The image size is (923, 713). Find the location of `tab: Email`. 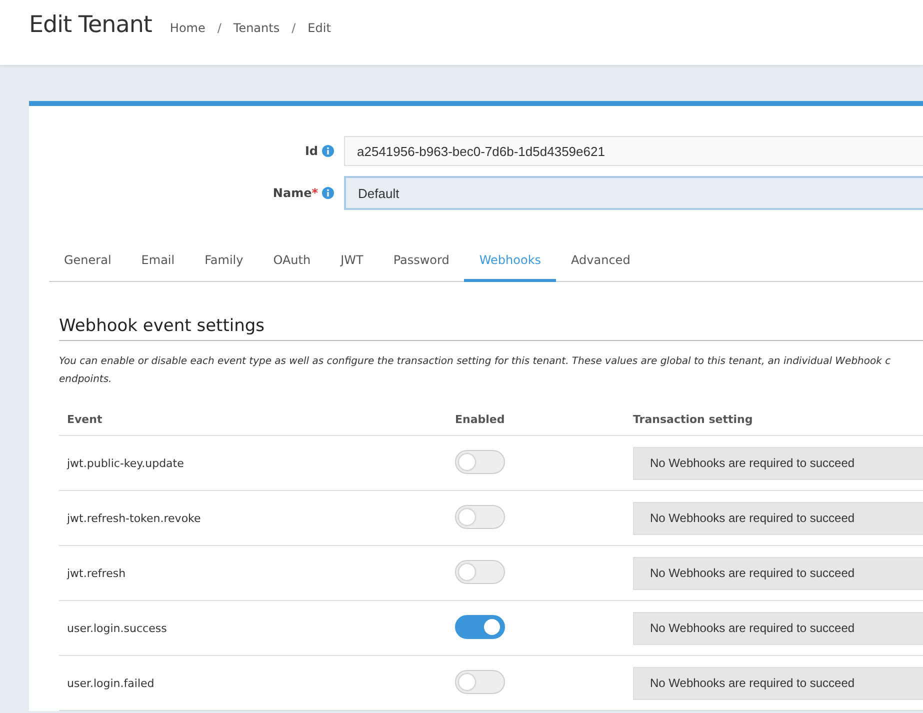

tab: Email is located at coordinates (158, 260).